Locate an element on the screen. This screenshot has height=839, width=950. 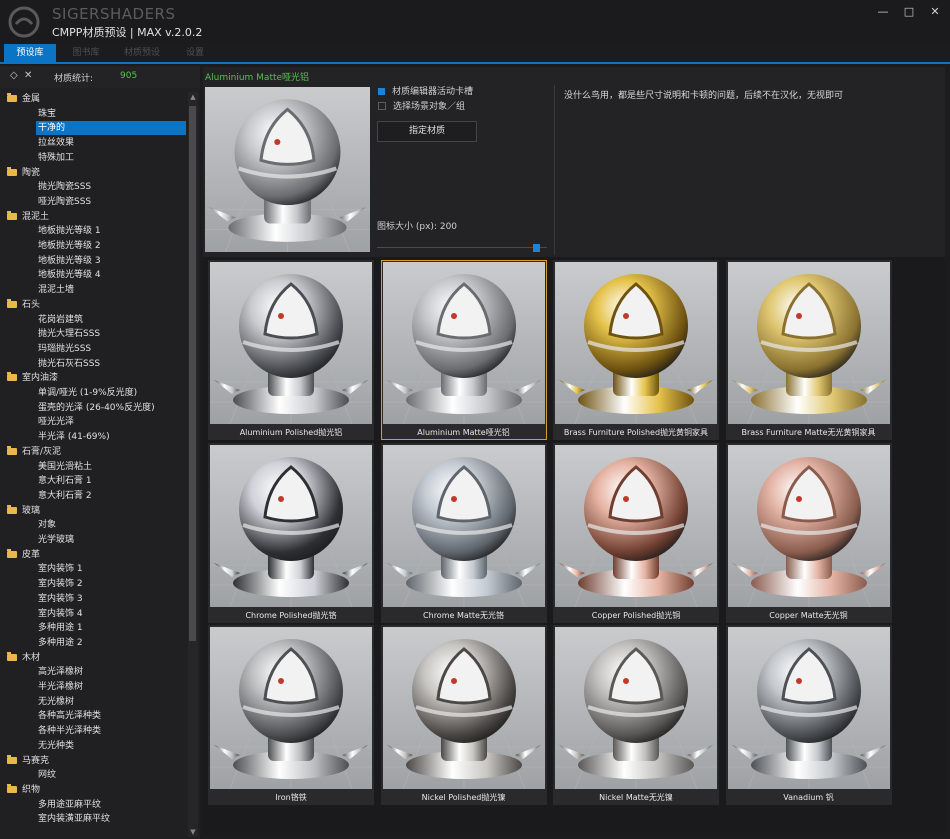
tree-item-label: 各种半光泽种类 is located at coordinates (70, 731).